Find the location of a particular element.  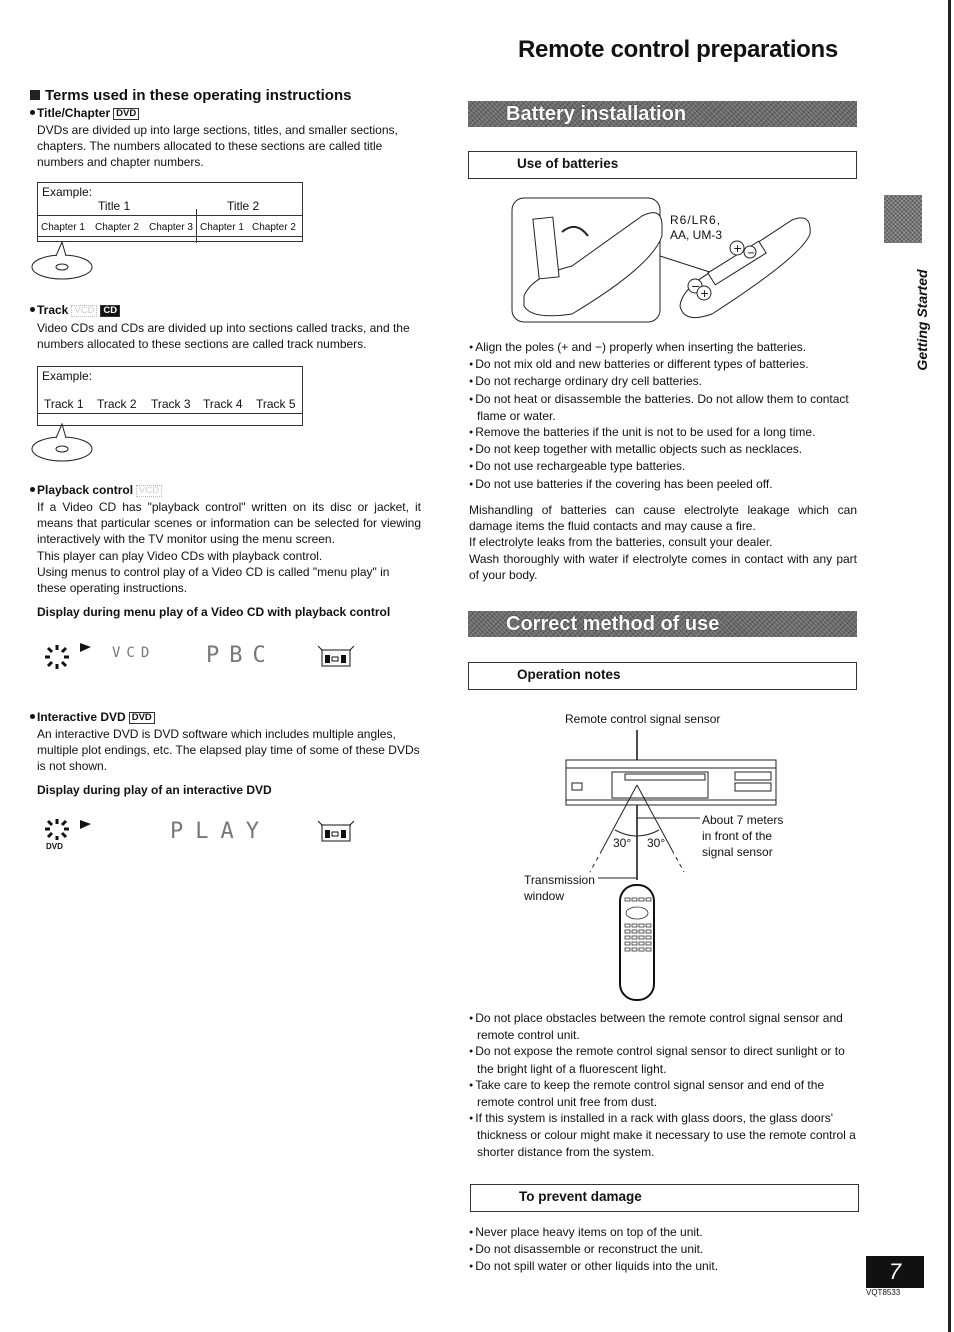

window-label-line: window is located at coordinates (544, 896).